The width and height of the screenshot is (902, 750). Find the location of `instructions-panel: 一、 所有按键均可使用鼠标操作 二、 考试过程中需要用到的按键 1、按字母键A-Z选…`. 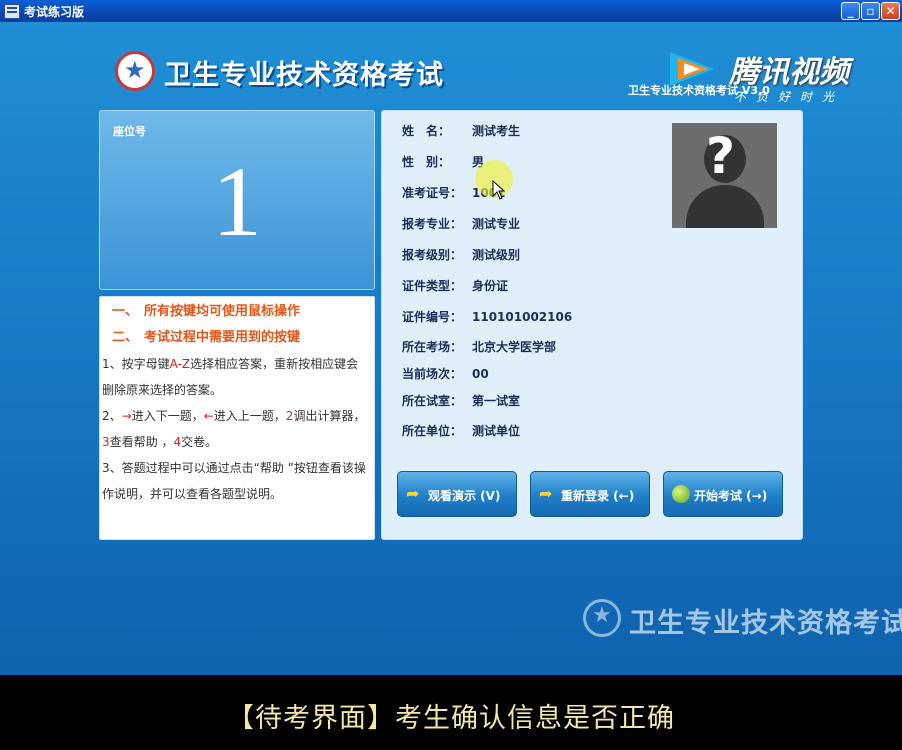

instructions-panel: 一、 所有按键均可使用鼠标操作 二、 考试过程中需要用到的按键 1、按字母键A-Z选… is located at coordinates (237, 418).